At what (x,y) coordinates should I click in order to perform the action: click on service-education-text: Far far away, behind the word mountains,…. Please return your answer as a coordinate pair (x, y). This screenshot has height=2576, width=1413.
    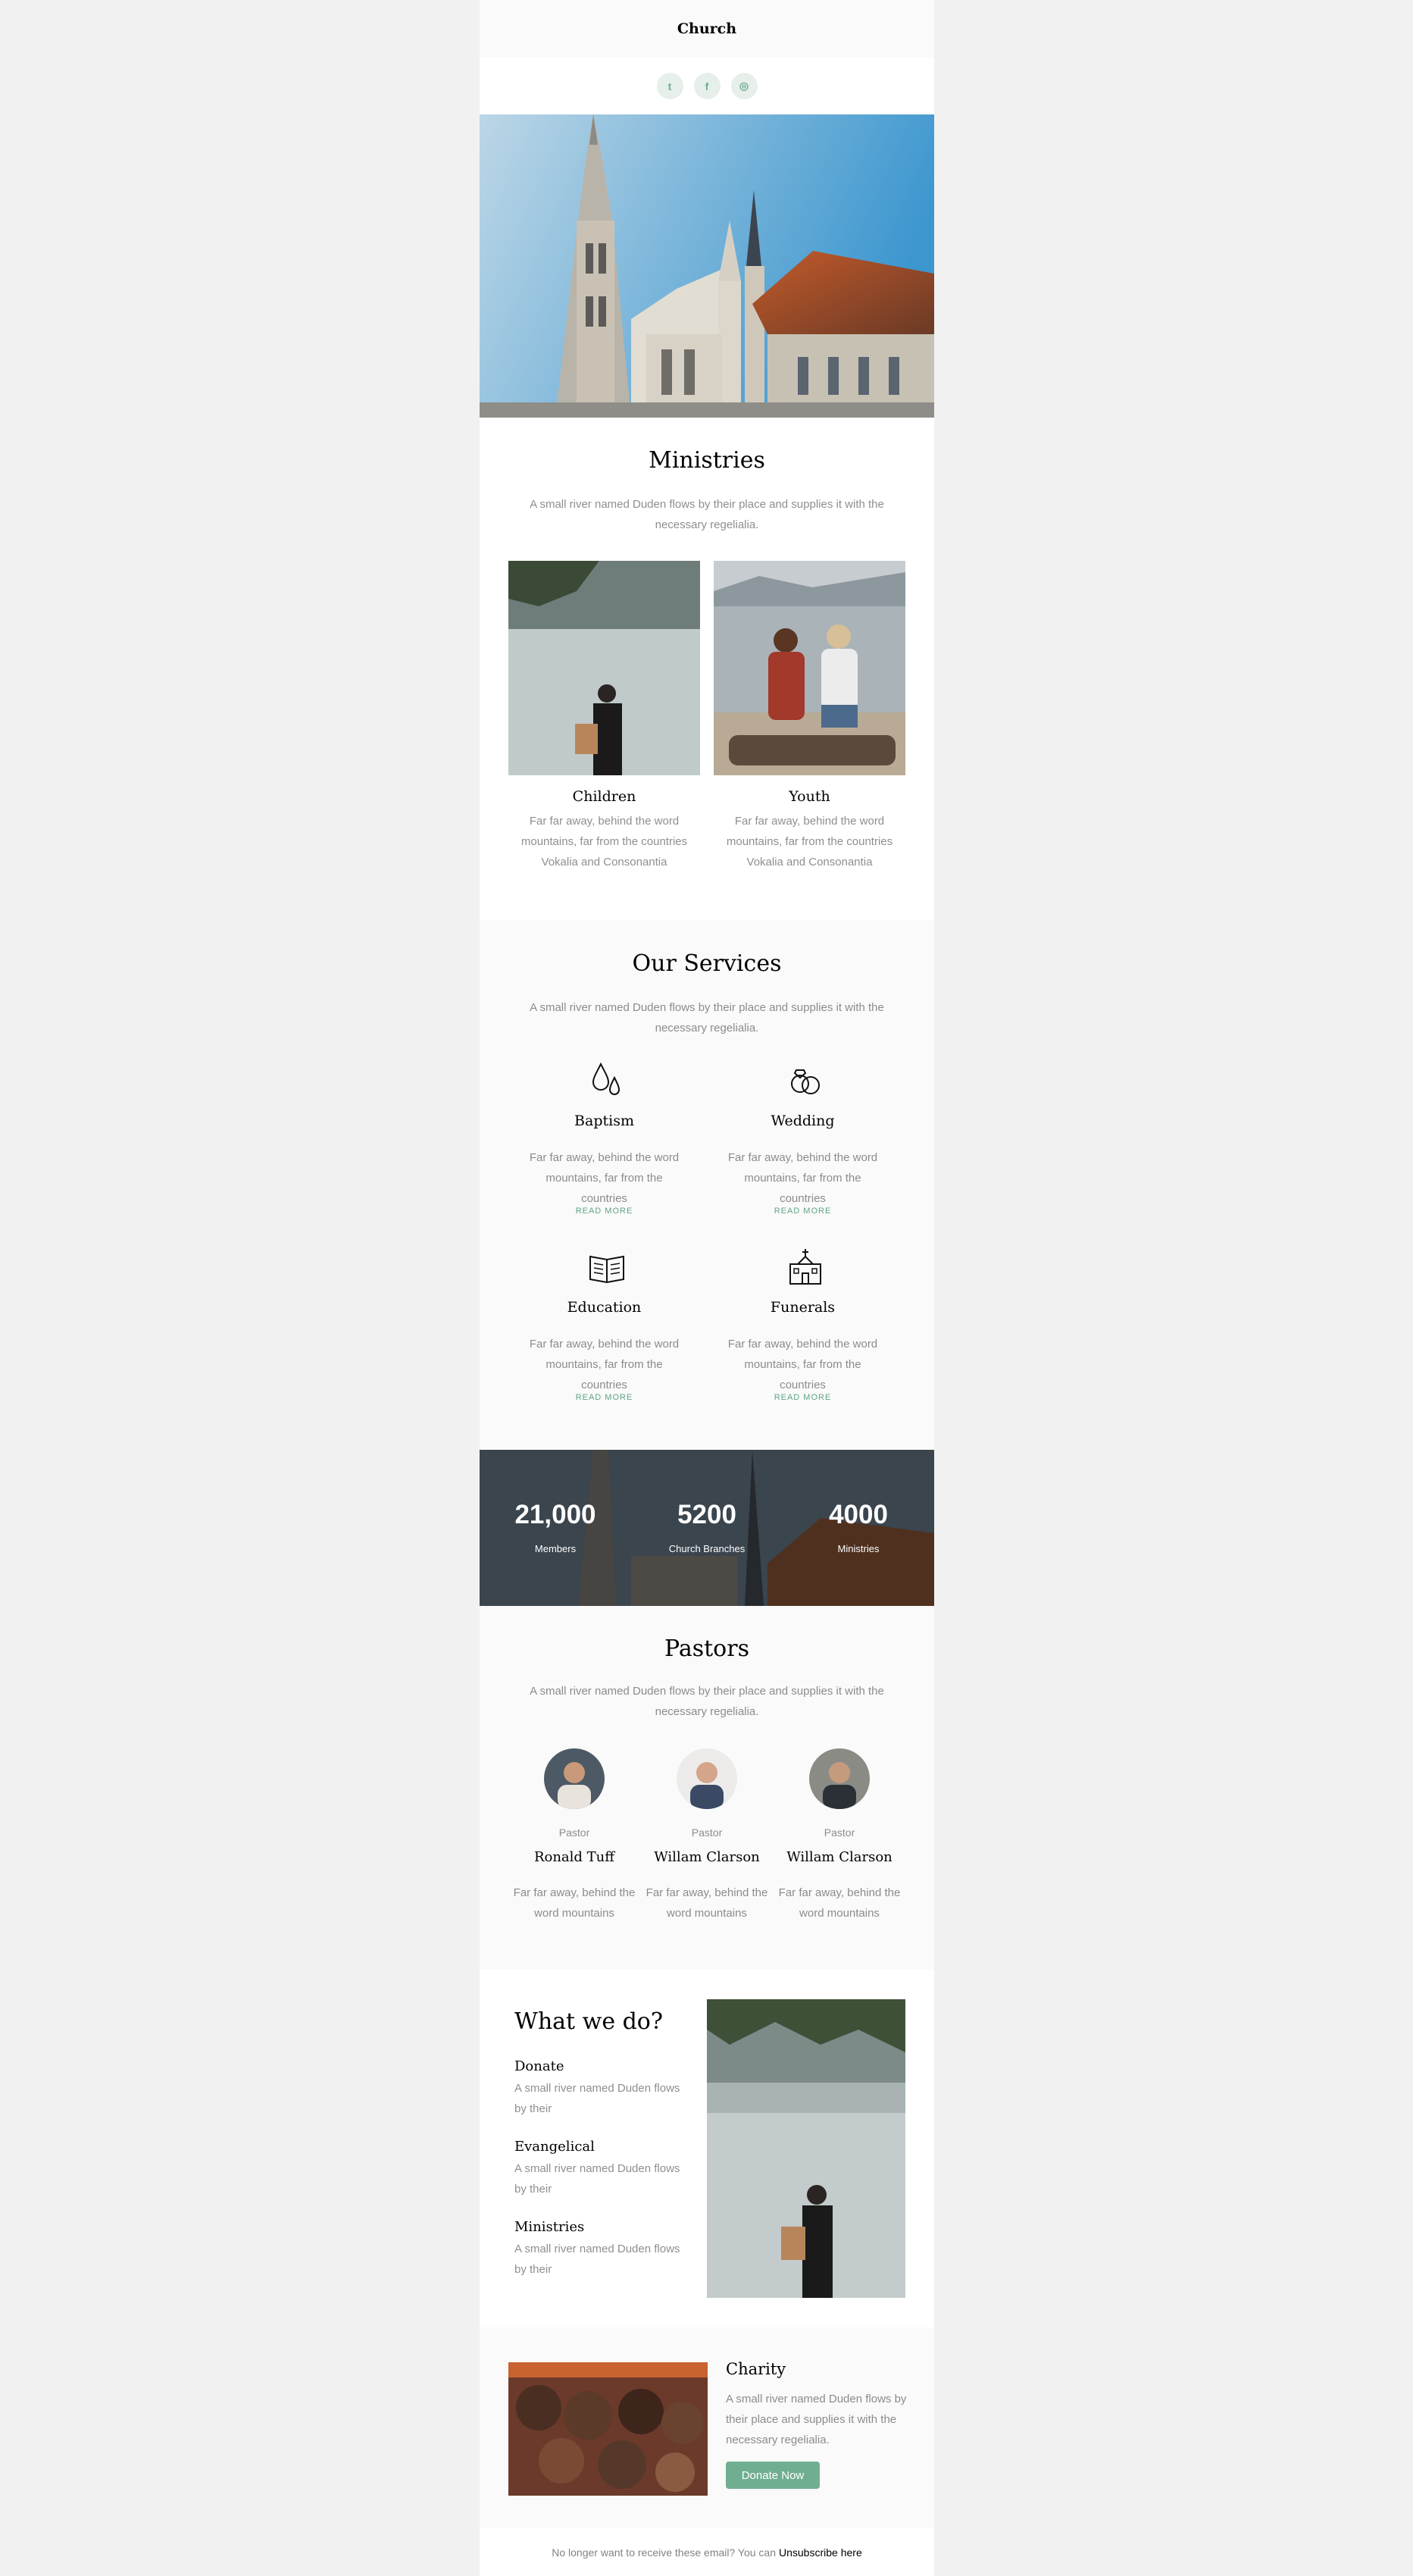
    Looking at the image, I should click on (604, 1364).